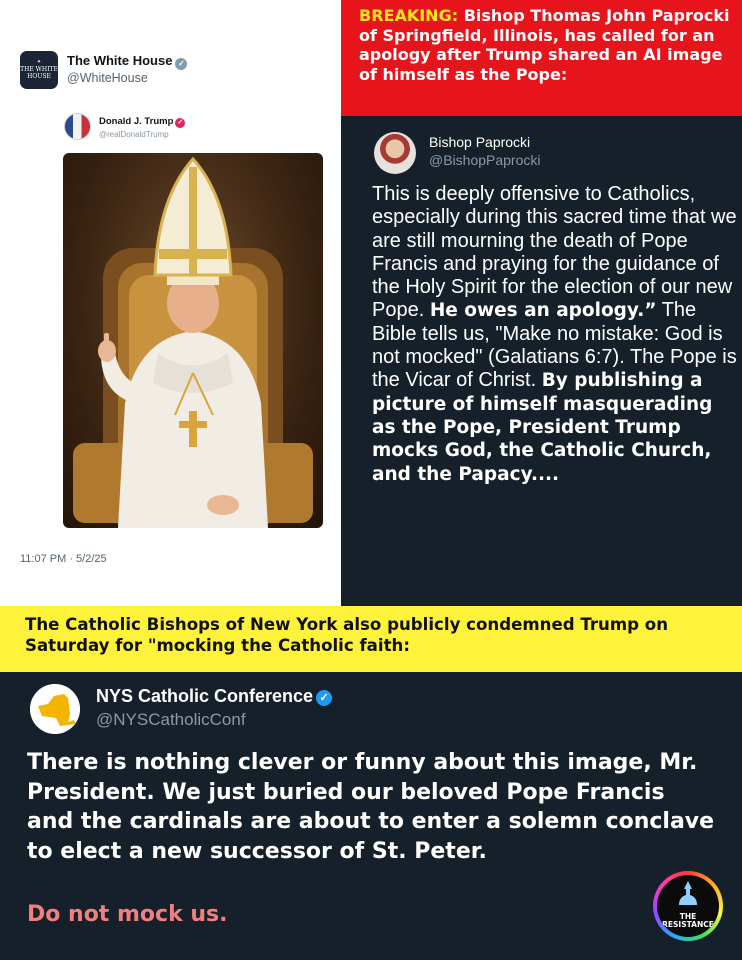 The width and height of the screenshot is (742, 960). I want to click on nys-catholic-avatar, so click(55, 709).